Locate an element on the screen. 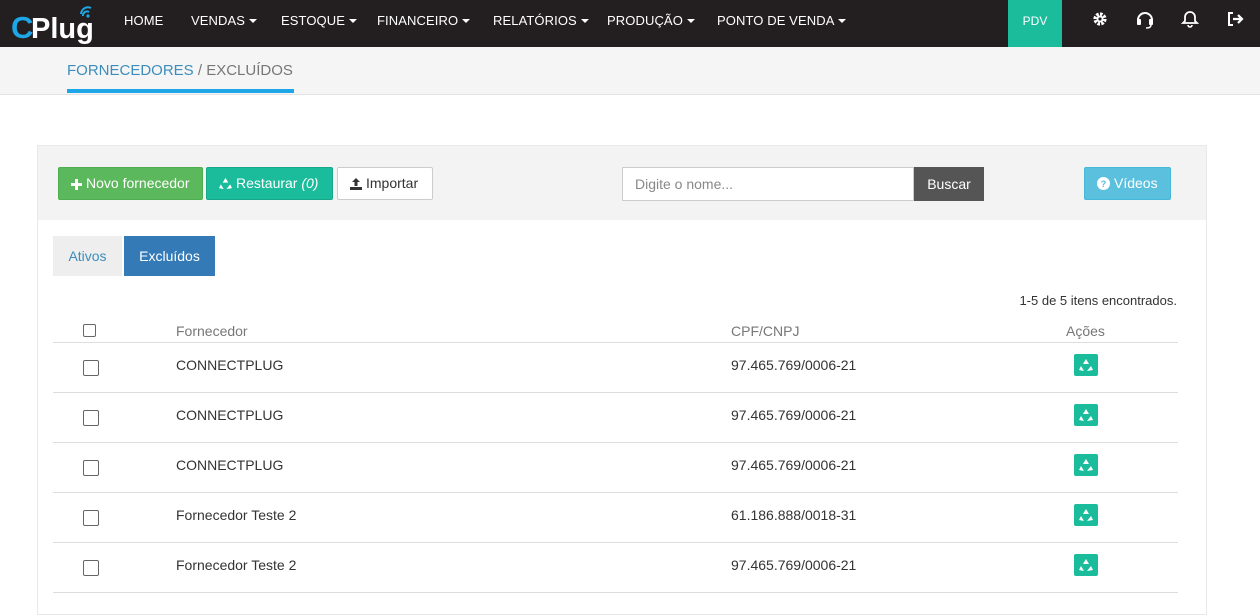 The image size is (1260, 615). svg-text: Plug is located at coordinates (62, 28).